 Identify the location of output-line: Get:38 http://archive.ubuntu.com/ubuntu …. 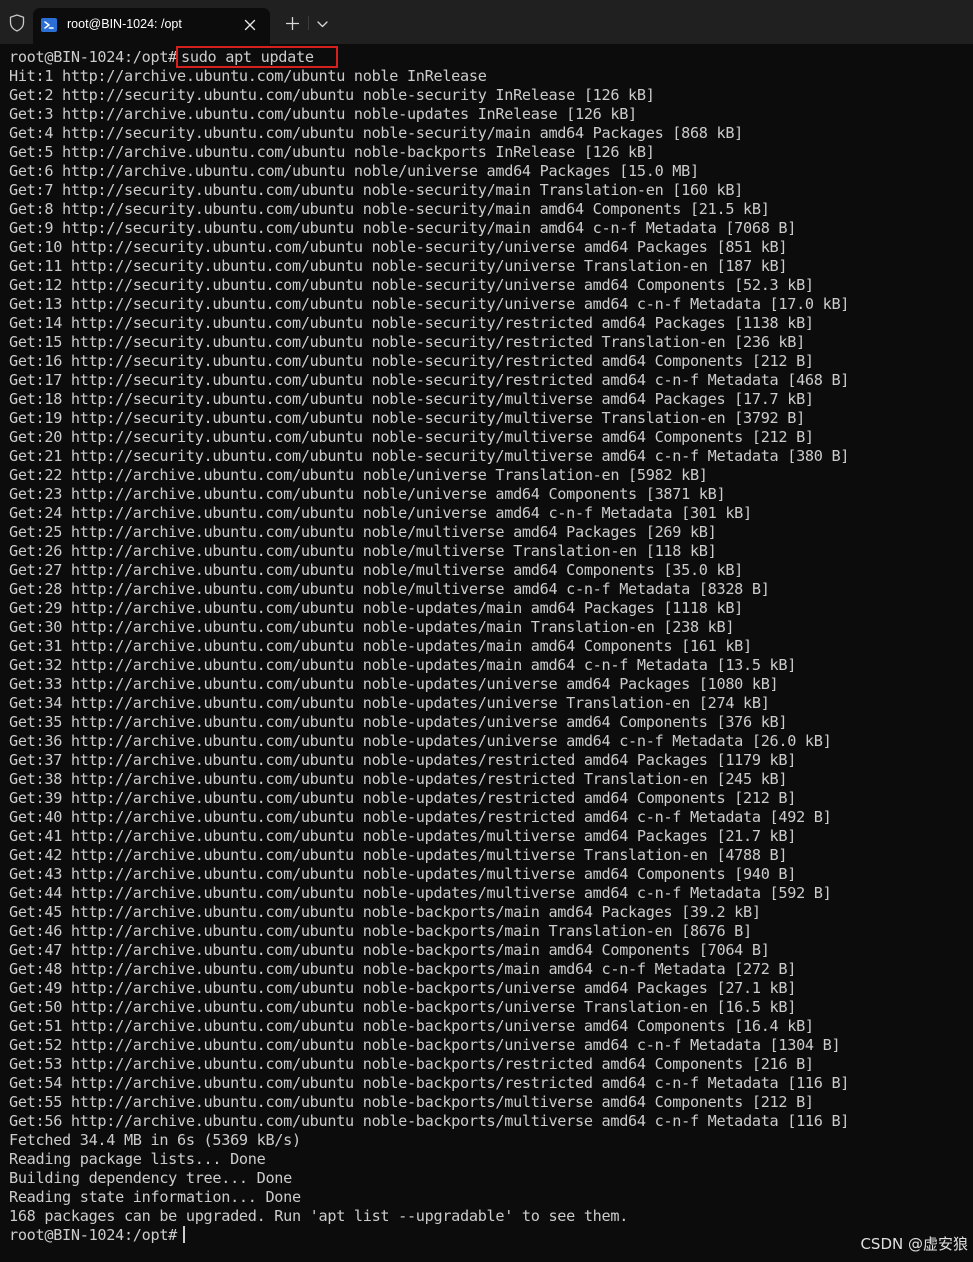
(398, 779).